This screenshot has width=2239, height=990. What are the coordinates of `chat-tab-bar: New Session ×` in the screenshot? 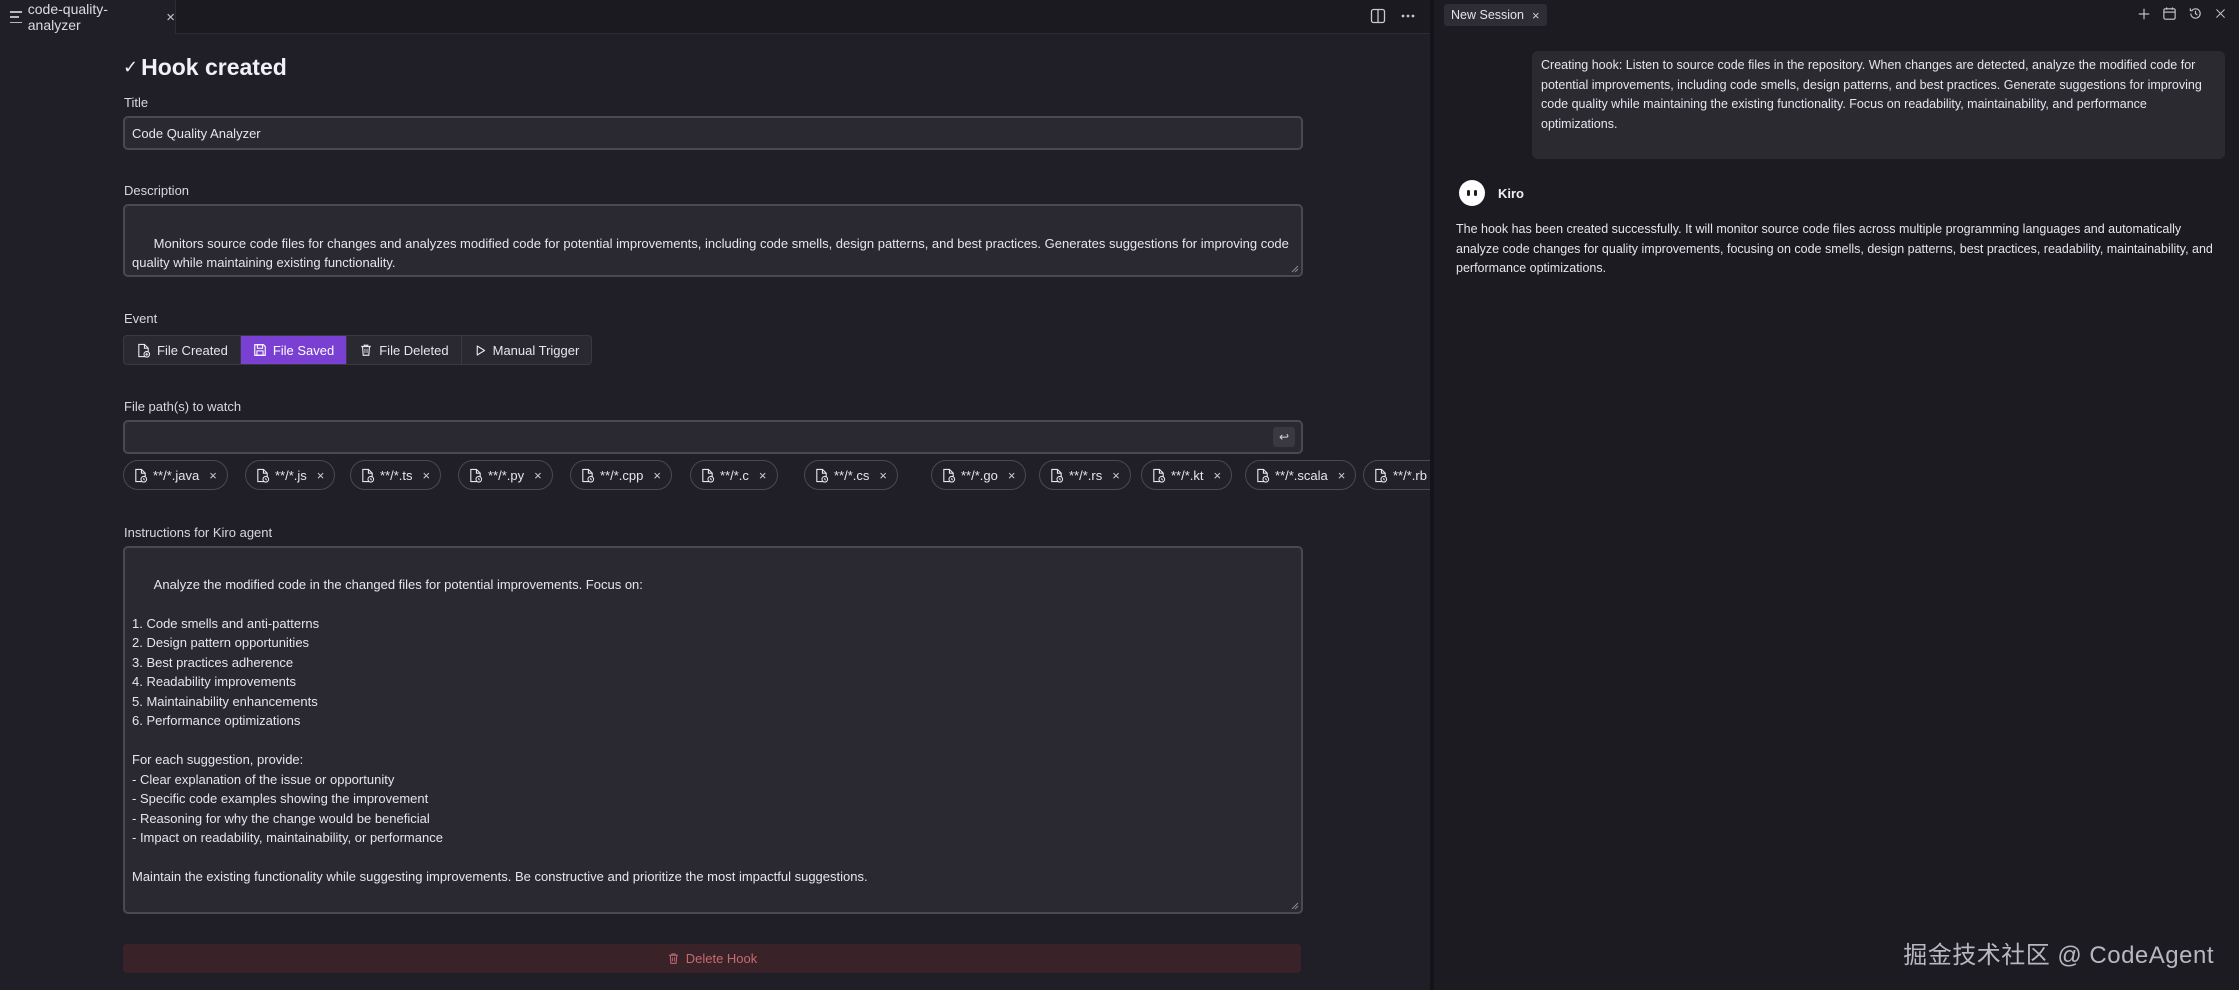 It's located at (1836, 16).